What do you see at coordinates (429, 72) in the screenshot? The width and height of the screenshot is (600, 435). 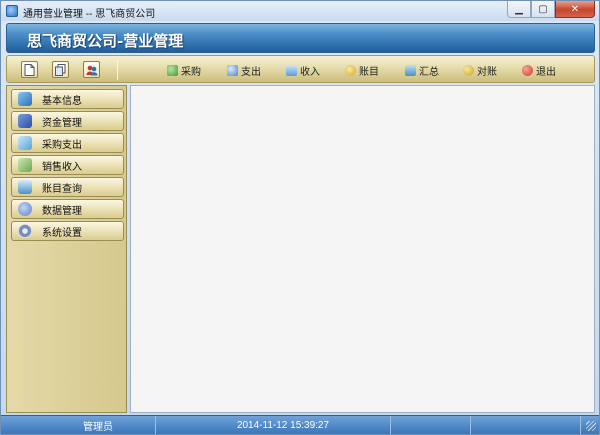 I see `toolbar-summary-label: 汇总` at bounding box center [429, 72].